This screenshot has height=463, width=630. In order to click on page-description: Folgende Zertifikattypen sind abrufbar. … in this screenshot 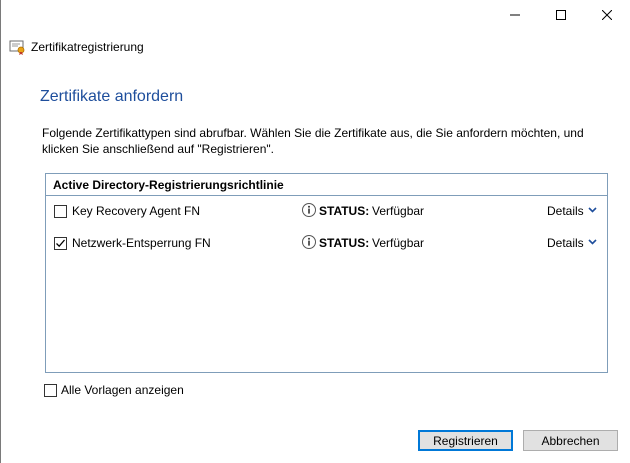, I will do `click(313, 141)`.